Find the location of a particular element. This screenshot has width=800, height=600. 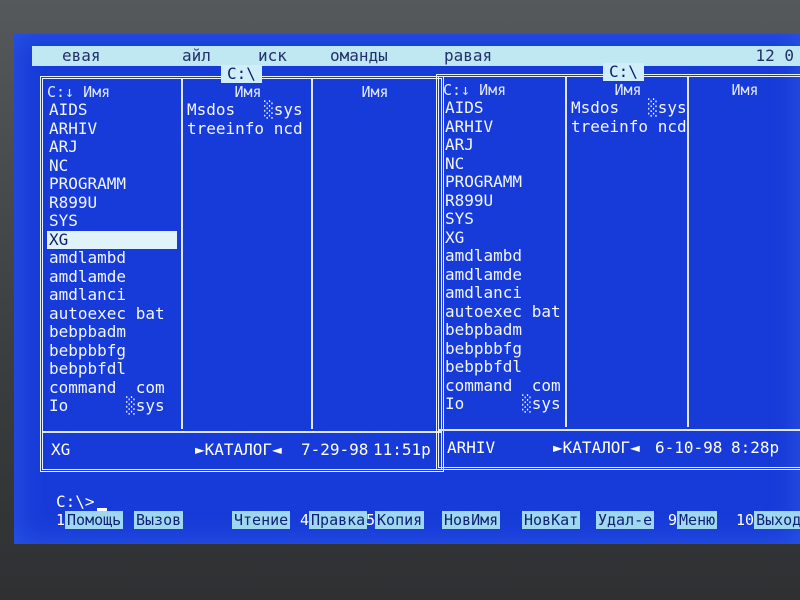

fkey-label: Помощь is located at coordinates (94, 520).